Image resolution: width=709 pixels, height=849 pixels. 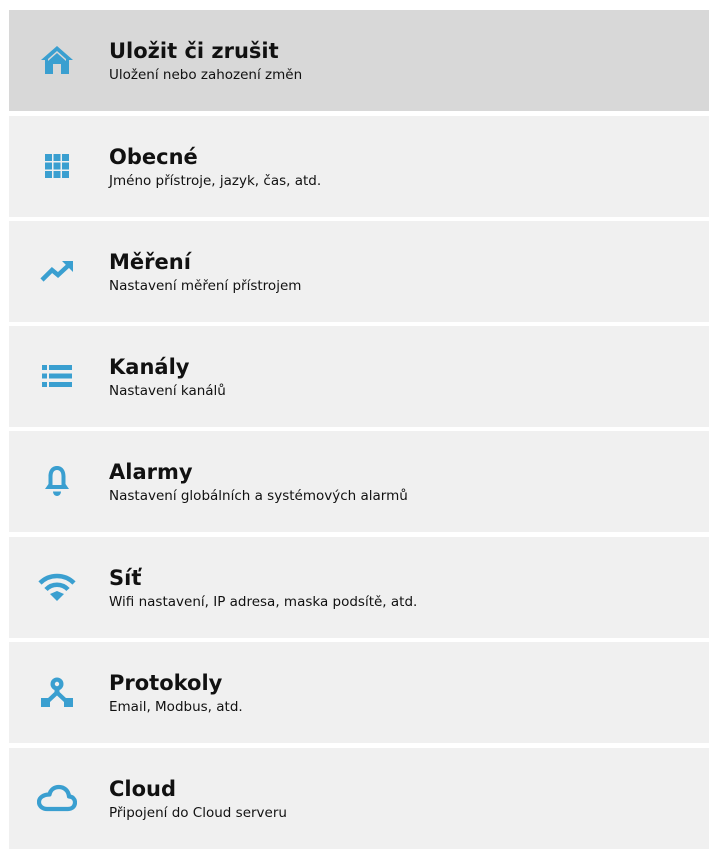 What do you see at coordinates (125, 578) in the screenshot?
I see `menu-item-title: Síť` at bounding box center [125, 578].